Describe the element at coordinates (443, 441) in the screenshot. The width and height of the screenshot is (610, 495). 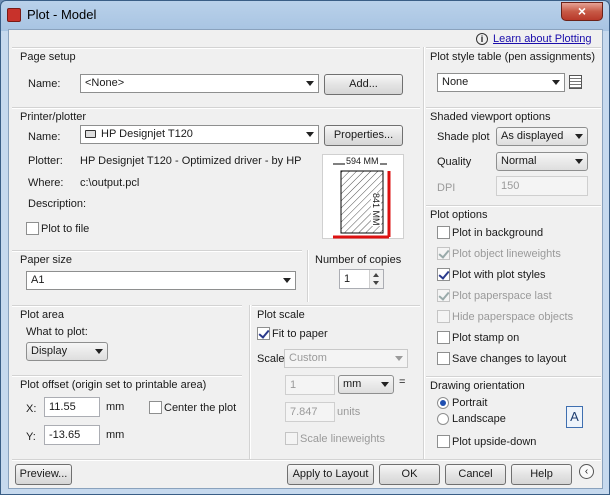
I see `plot-upside-down-checkbox` at that location.